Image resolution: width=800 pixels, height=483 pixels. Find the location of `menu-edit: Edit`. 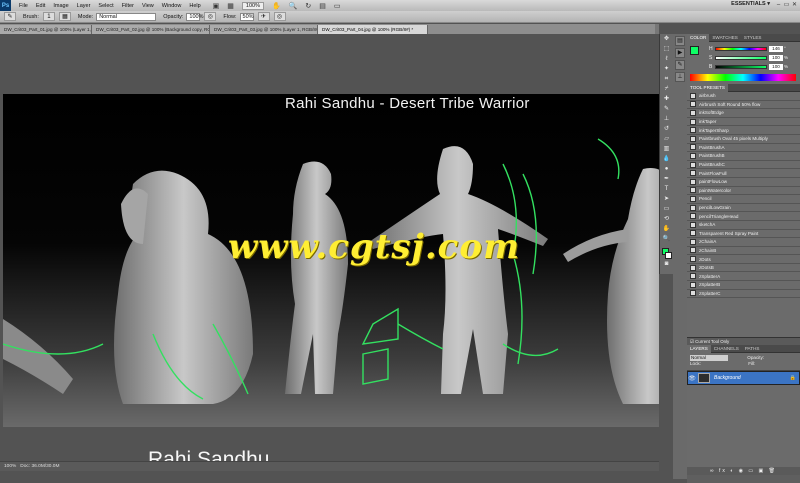

menu-edit: Edit is located at coordinates (40, 6).